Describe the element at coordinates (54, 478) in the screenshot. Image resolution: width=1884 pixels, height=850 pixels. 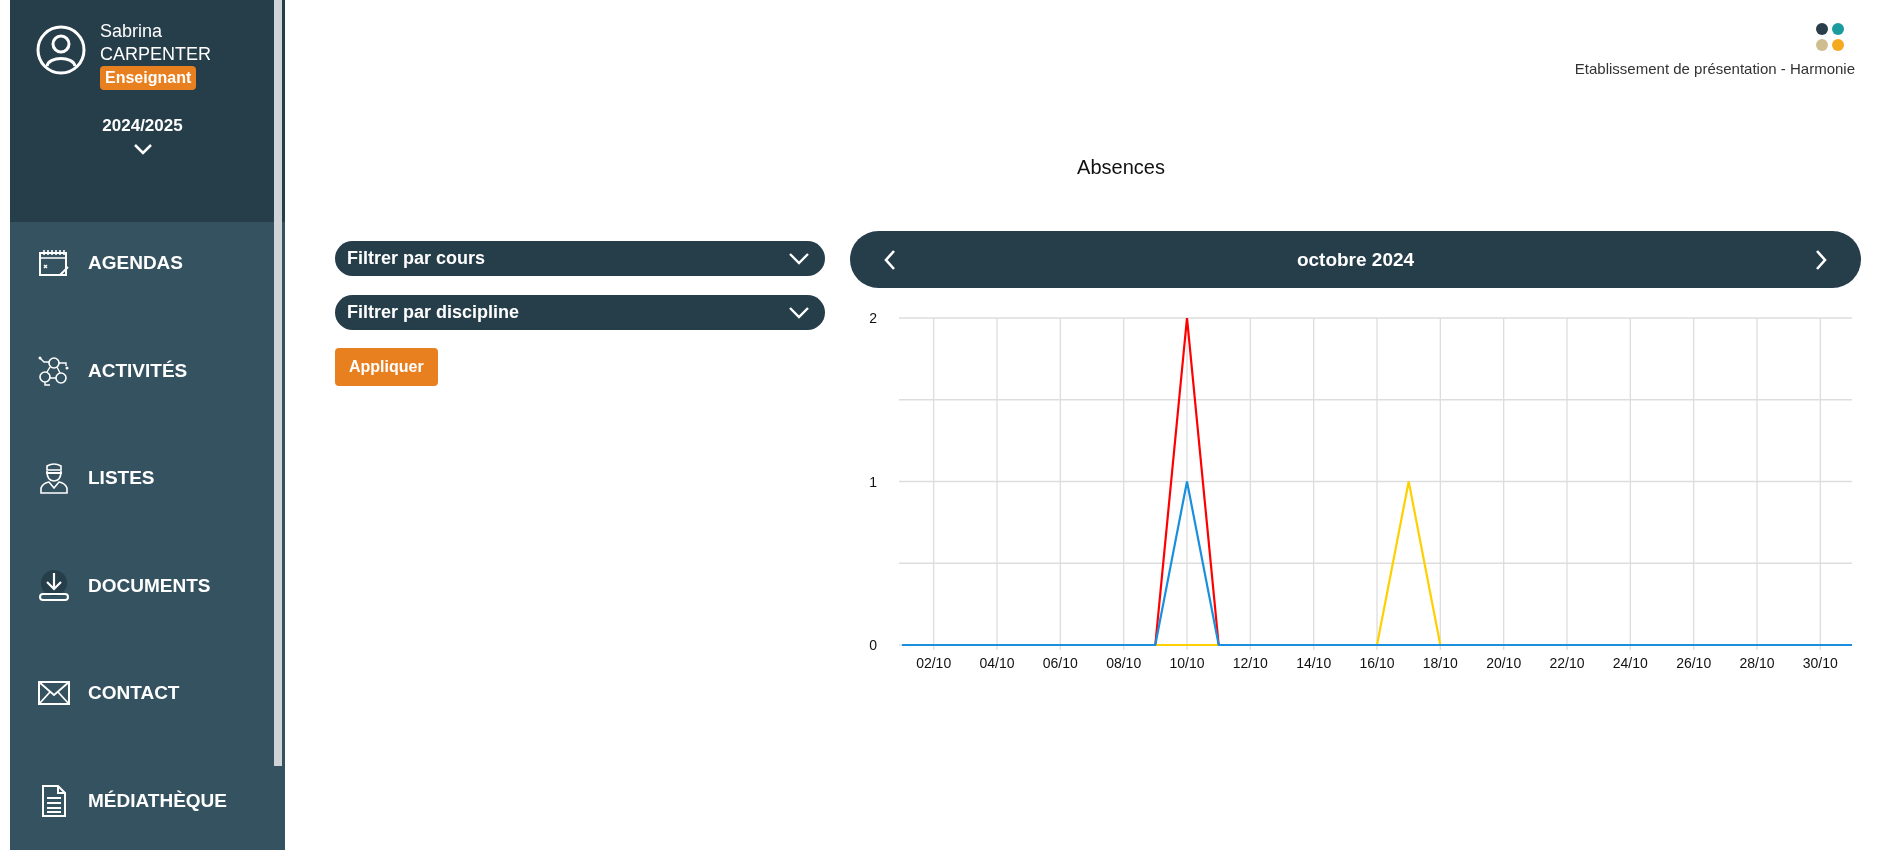
I see `person-with-glasses-icon` at that location.